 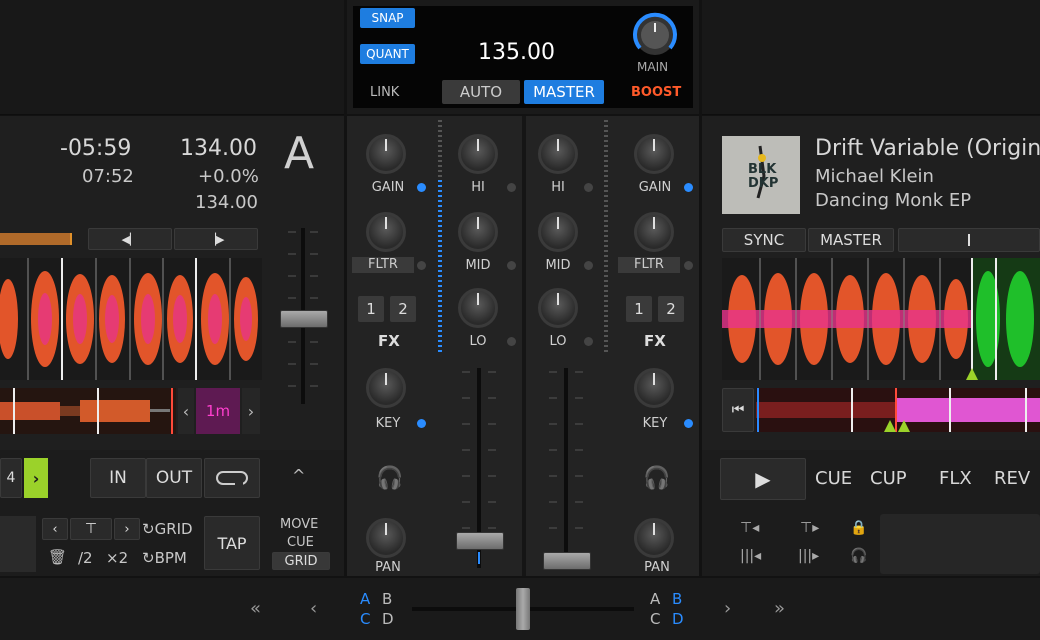 I want to click on mixer-a-gain-knob, so click(x=386, y=154).